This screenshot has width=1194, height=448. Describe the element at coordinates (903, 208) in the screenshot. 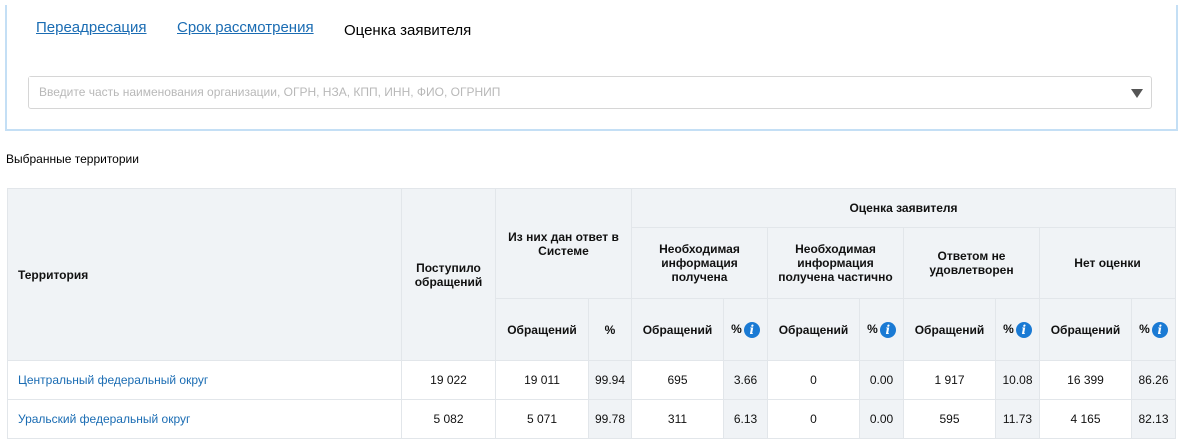

I see `header-rating: Оценка заявителя` at that location.